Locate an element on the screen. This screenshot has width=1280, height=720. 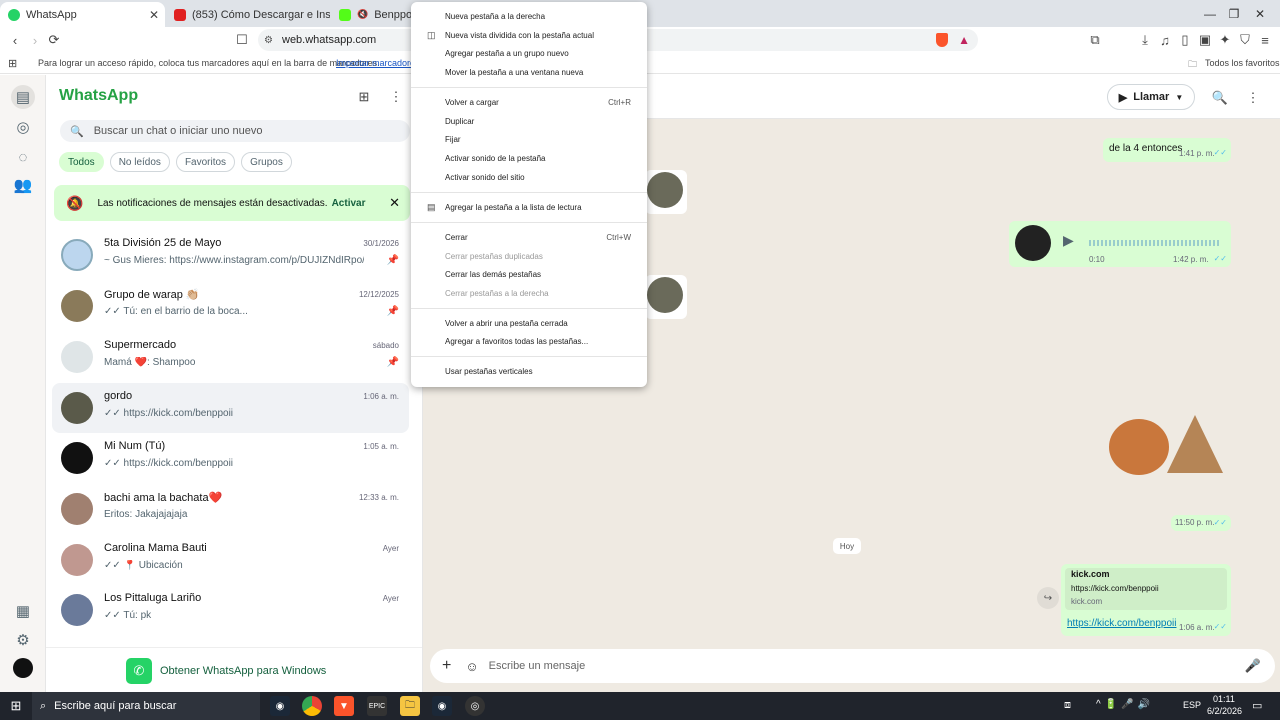
bookmark-icon: ☐ is located at coordinates (242, 40).